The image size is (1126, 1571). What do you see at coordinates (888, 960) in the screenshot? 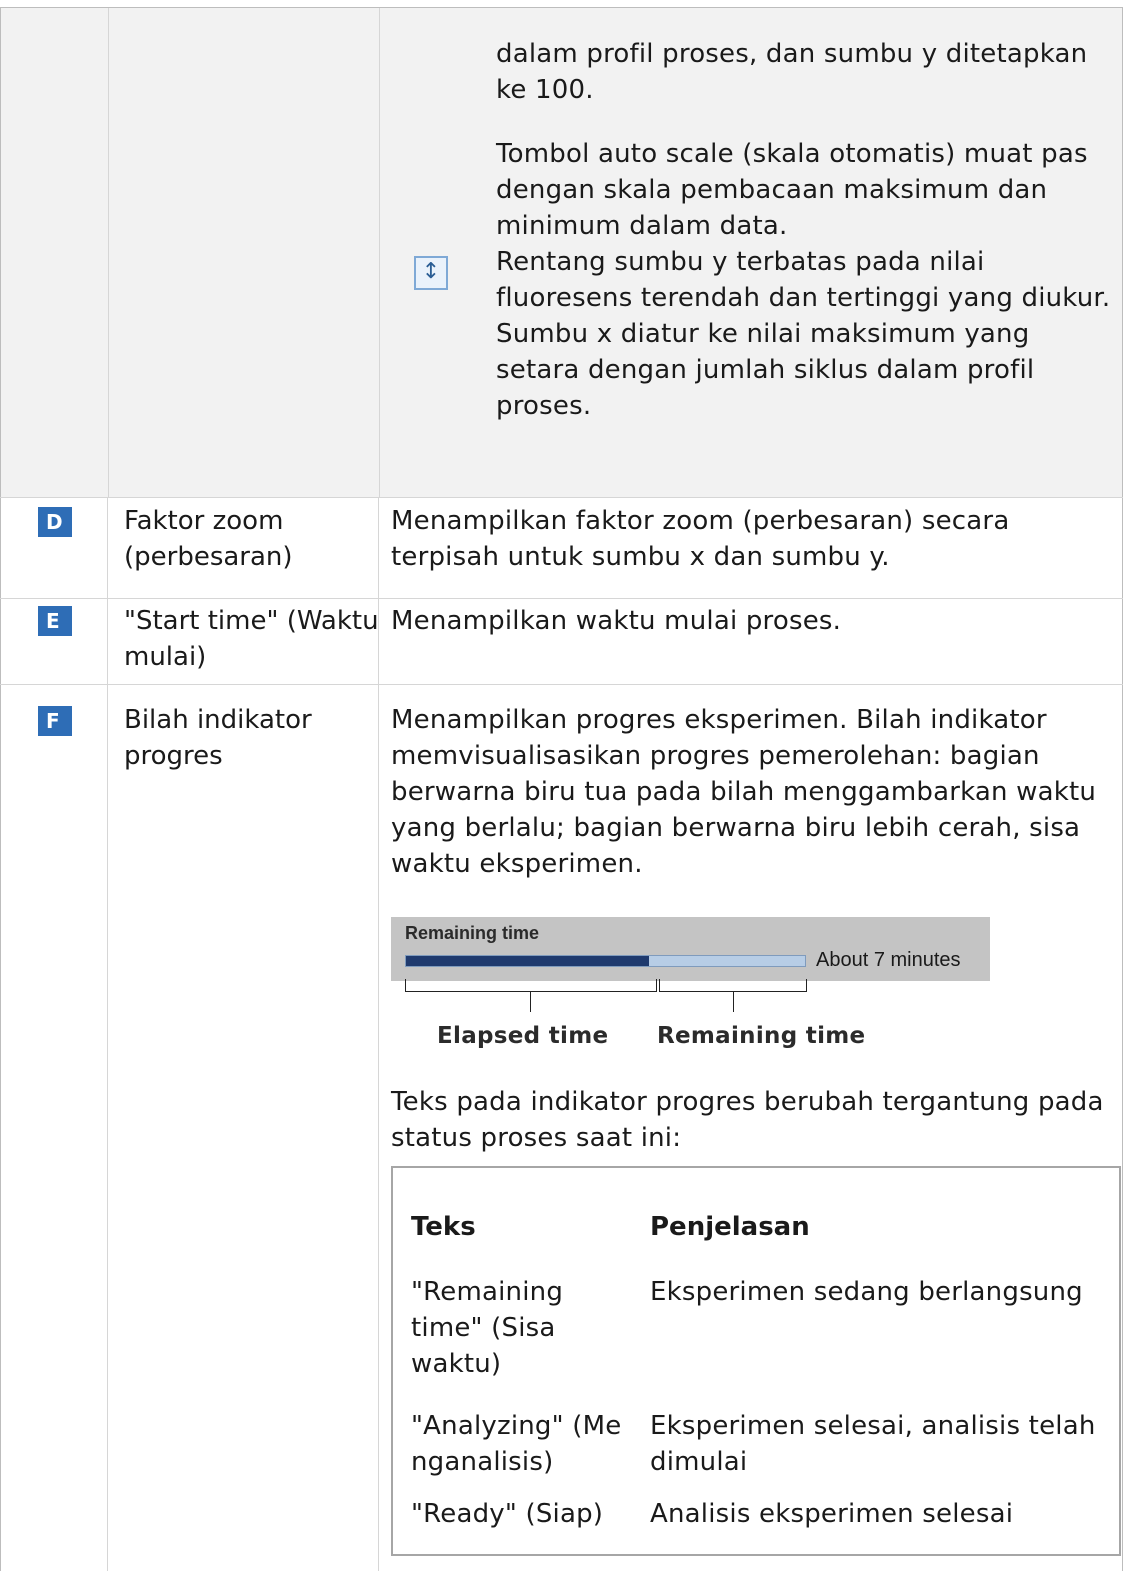
I see `progress-status: About 7 minutes` at bounding box center [888, 960].